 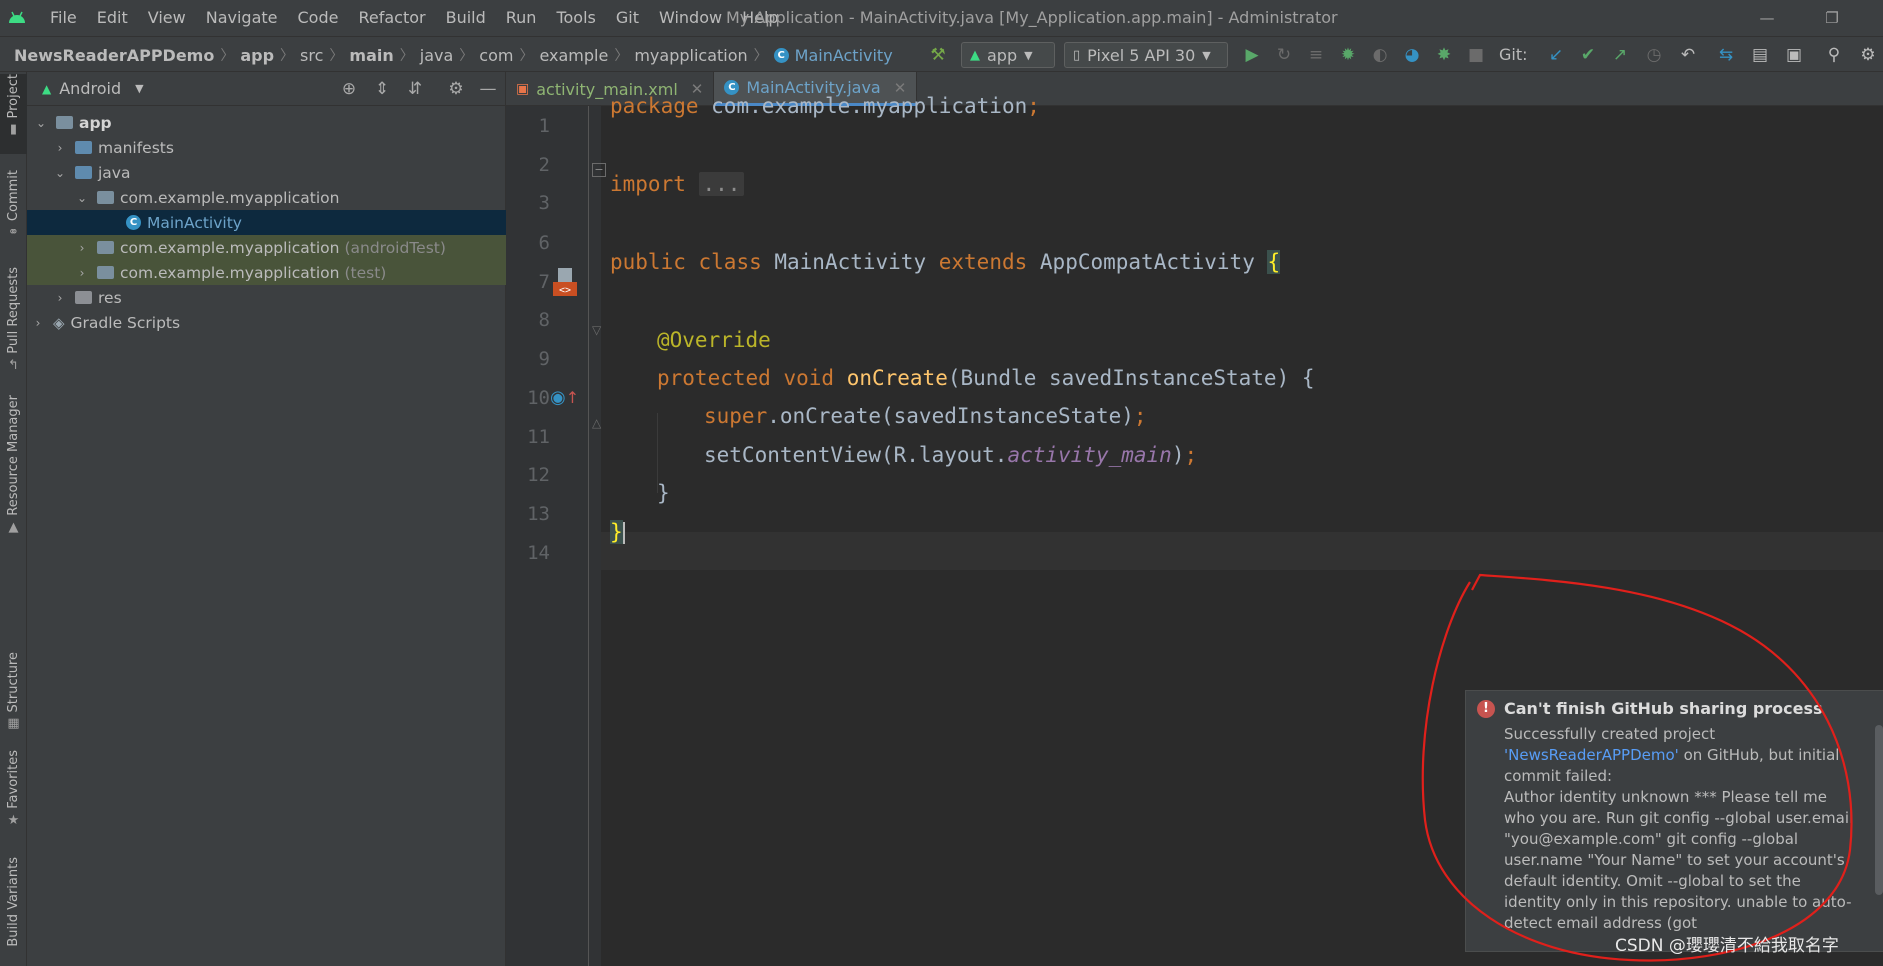 I want to click on tool-tab-project-label: Project, so click(x=13, y=96).